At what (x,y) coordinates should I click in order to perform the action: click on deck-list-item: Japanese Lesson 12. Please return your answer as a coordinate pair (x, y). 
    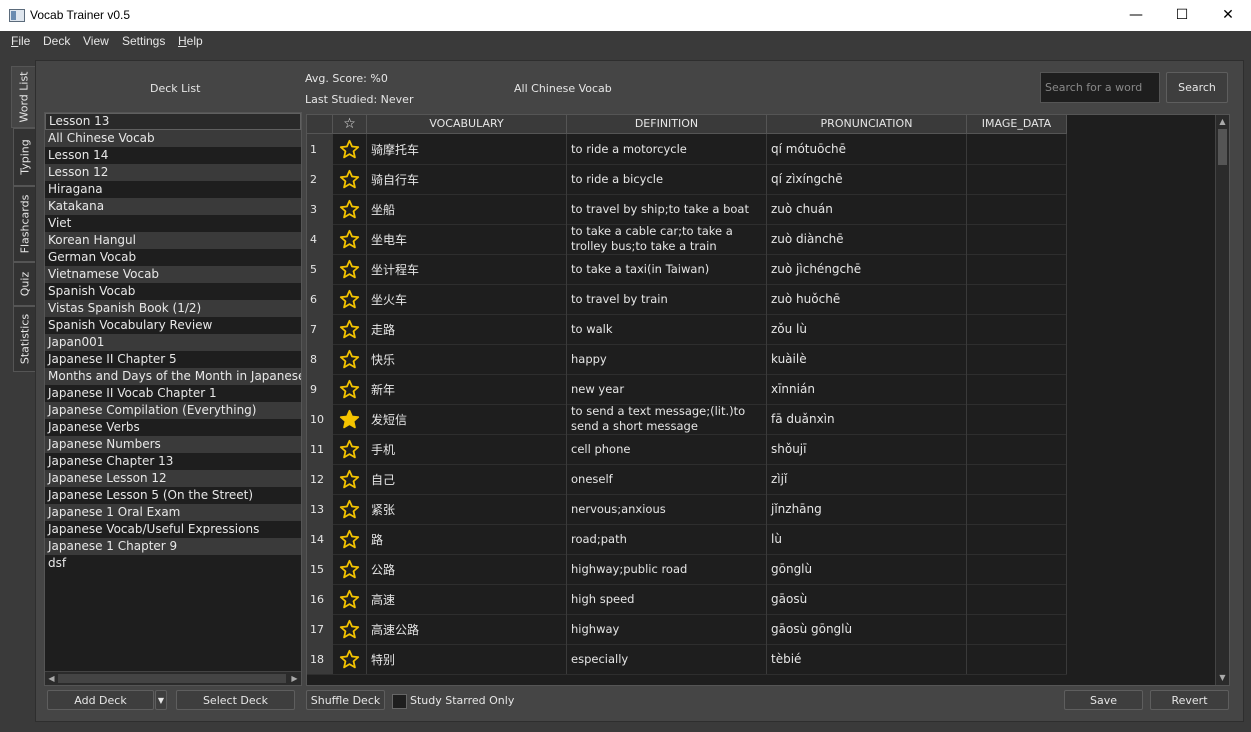
    Looking at the image, I should click on (173, 478).